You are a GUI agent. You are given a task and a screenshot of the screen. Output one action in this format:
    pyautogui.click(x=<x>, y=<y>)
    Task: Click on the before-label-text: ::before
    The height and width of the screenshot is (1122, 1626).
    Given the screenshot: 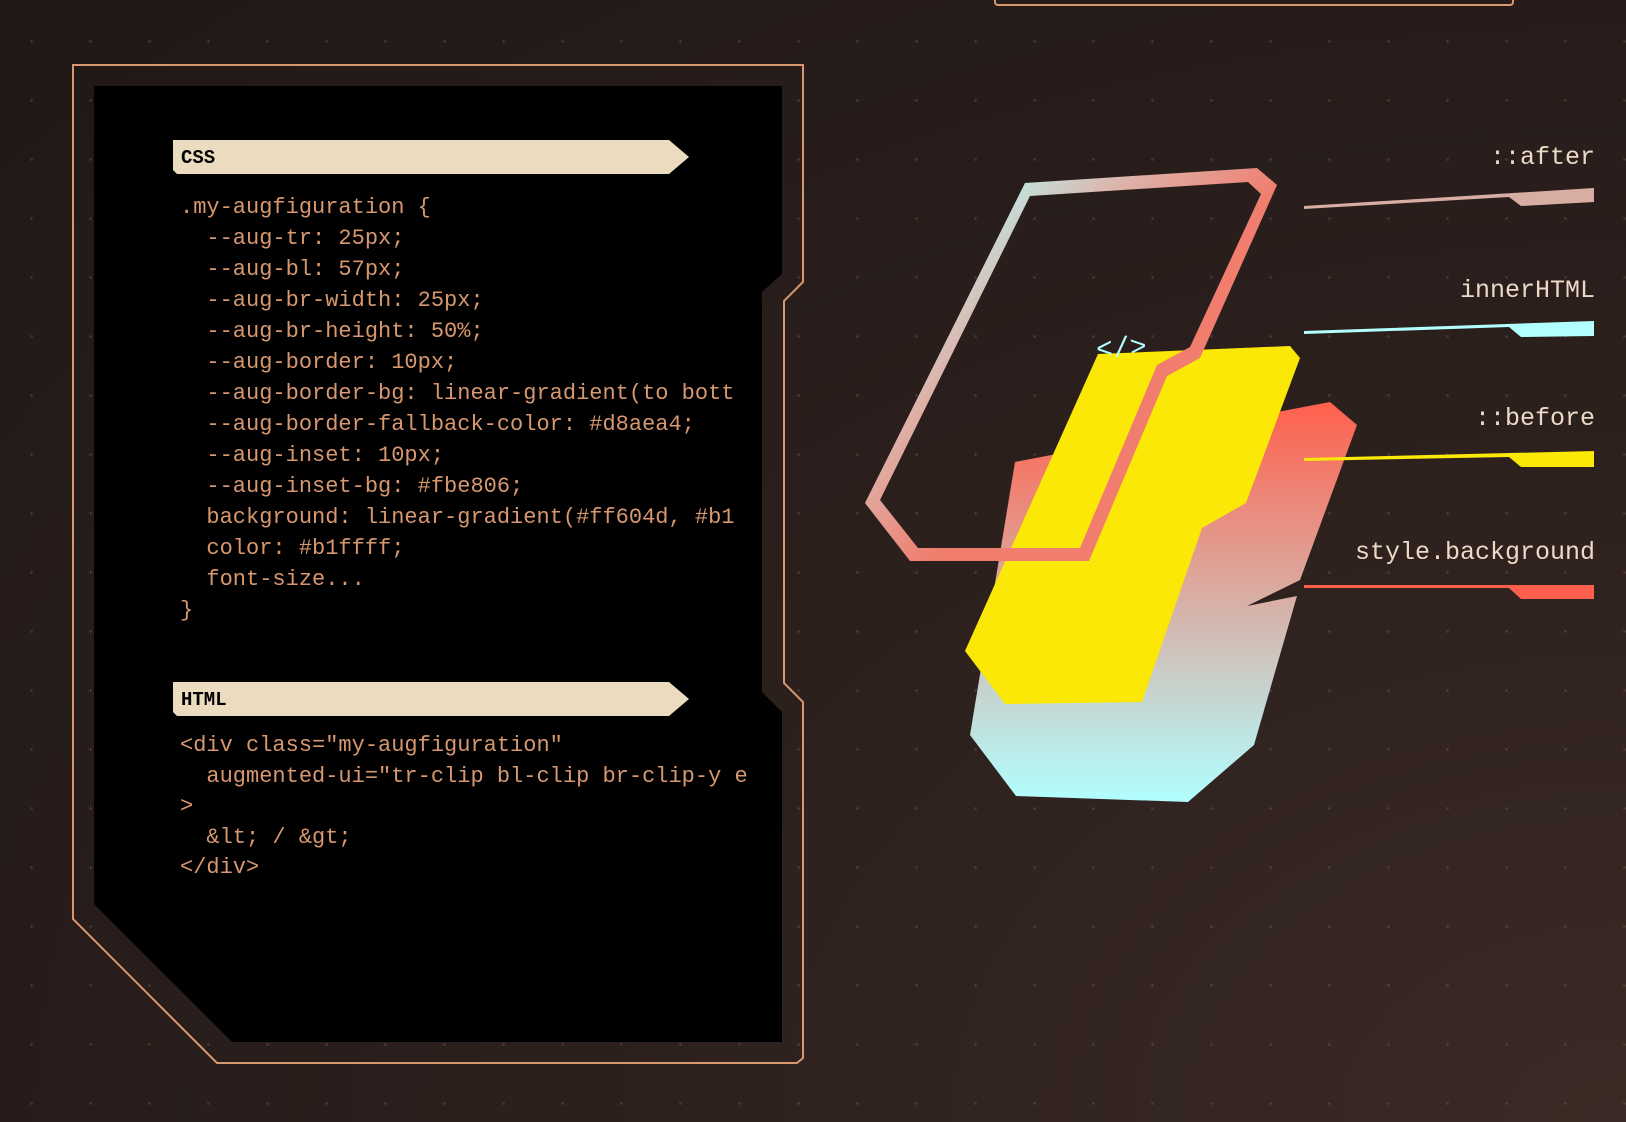 What is the action you would take?
    pyautogui.click(x=1534, y=418)
    